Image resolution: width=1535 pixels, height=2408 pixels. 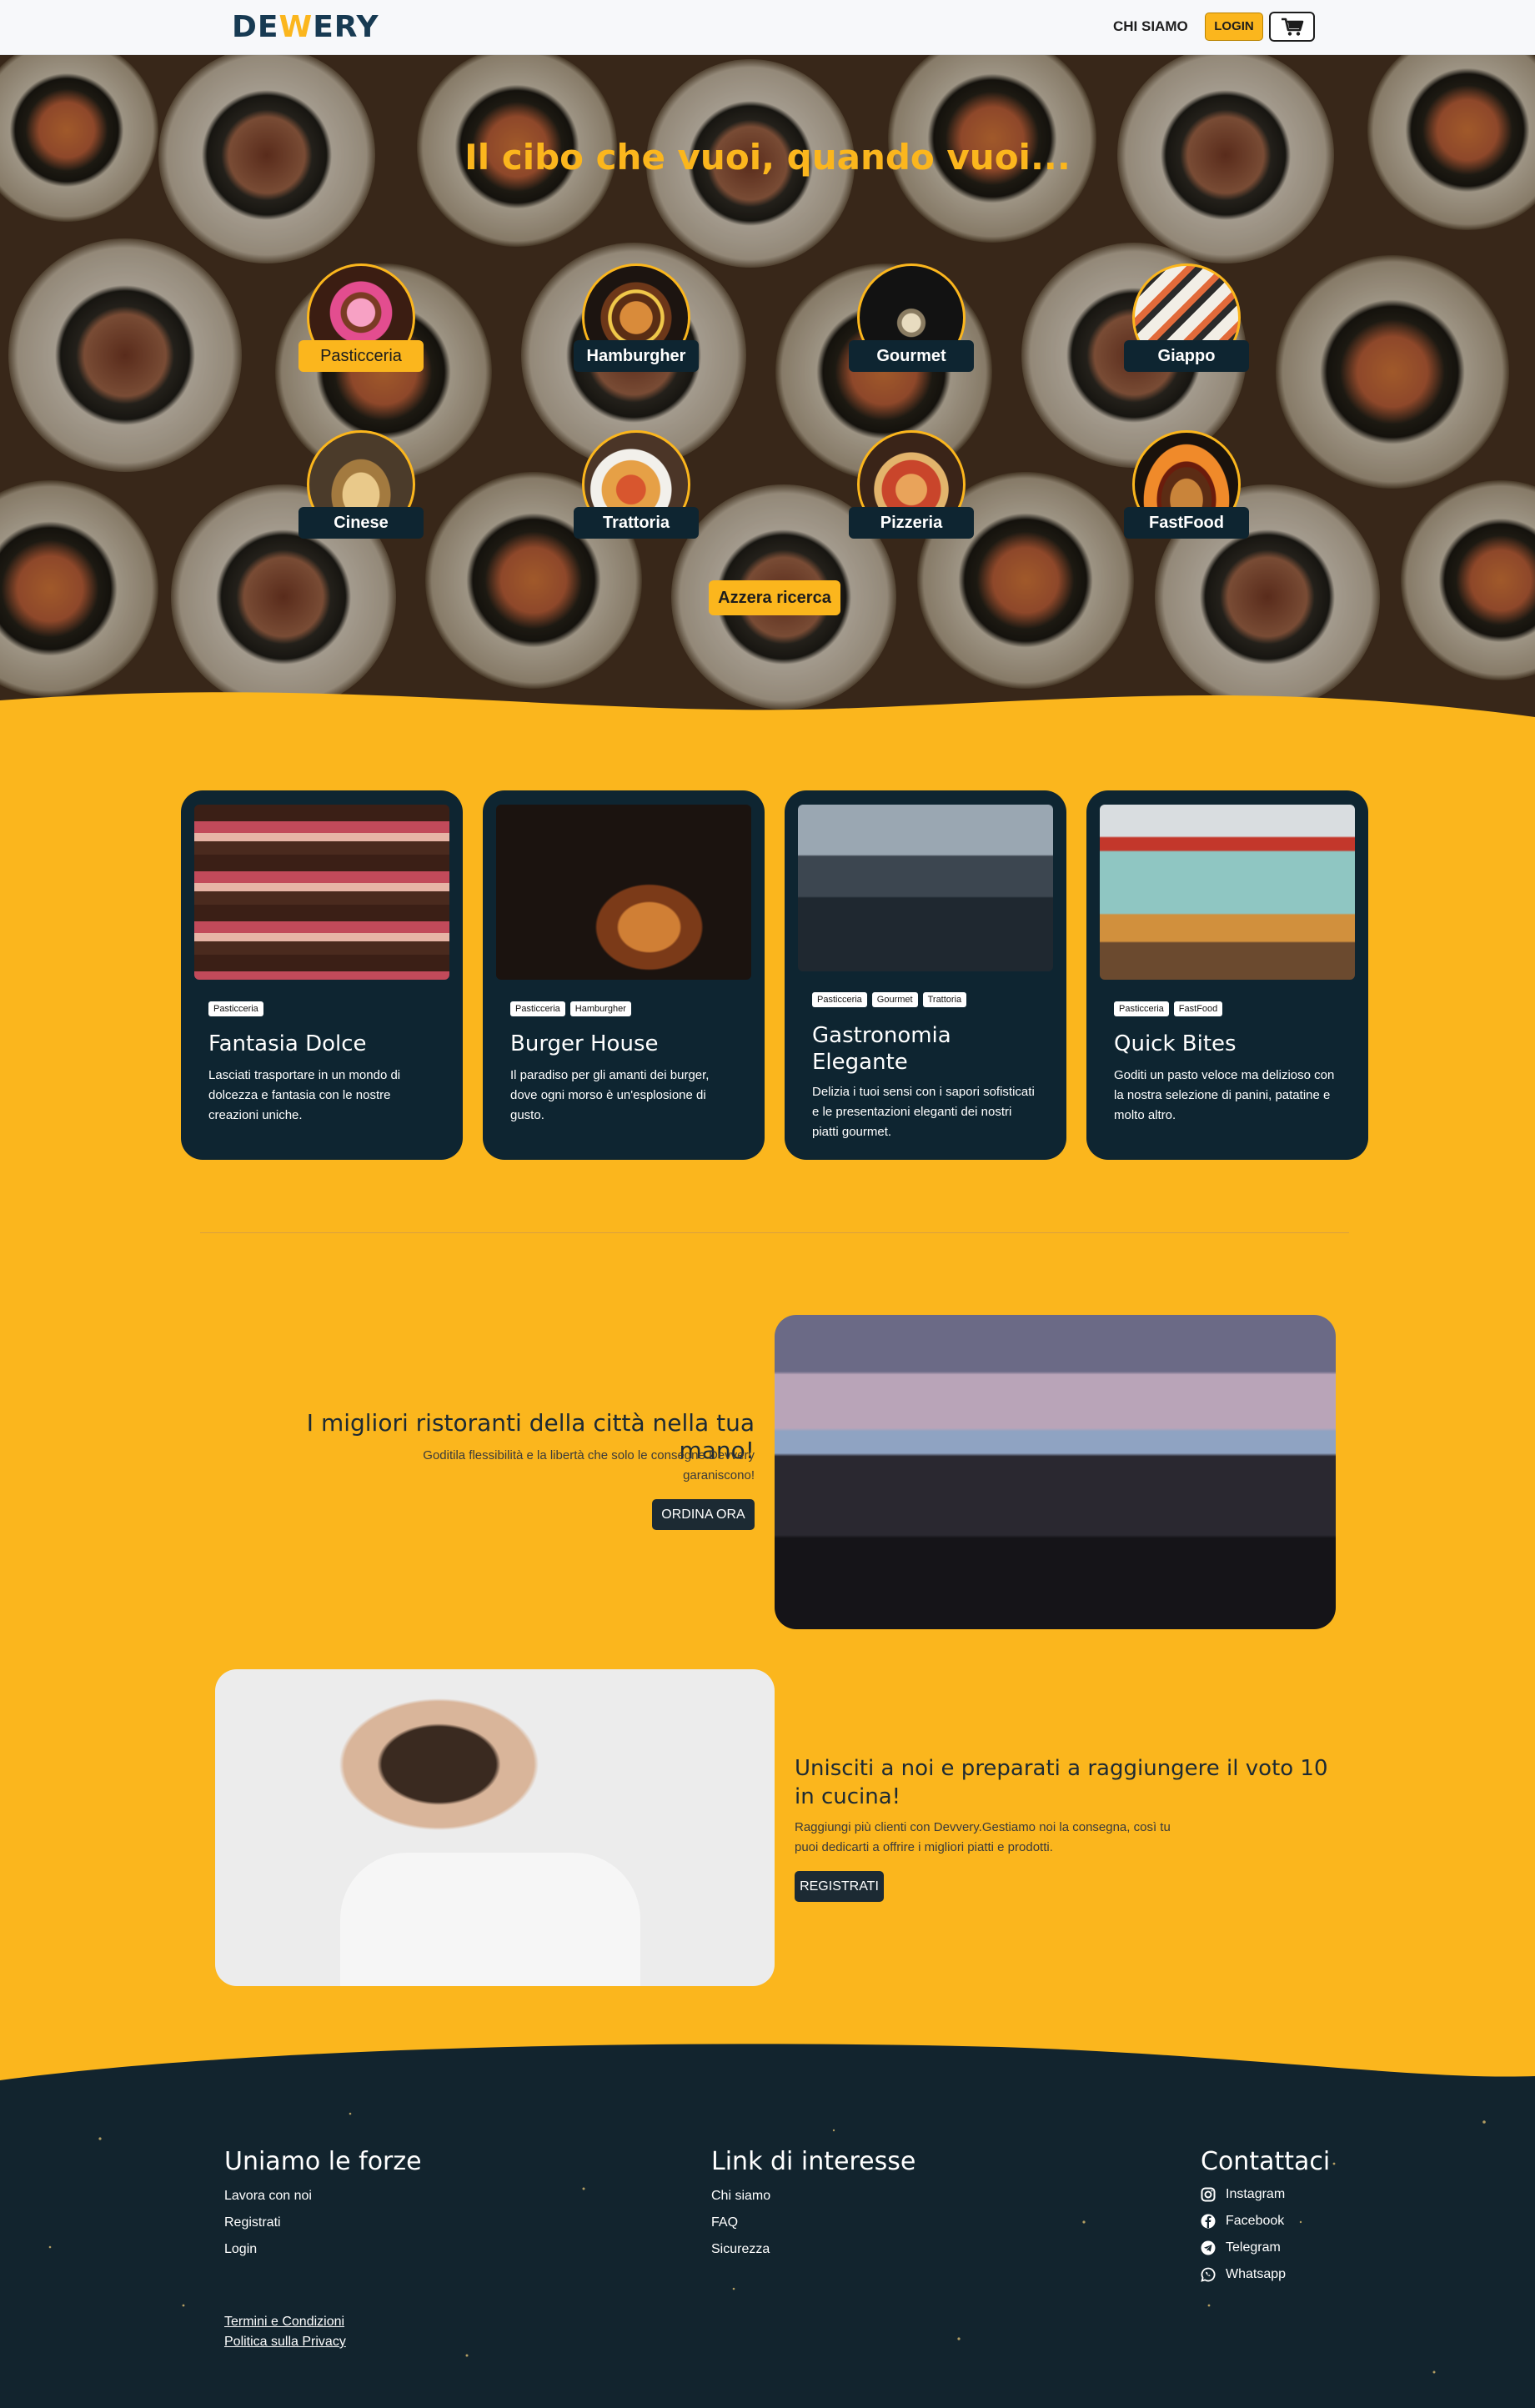 I want to click on login-button: LOGIN, so click(x=1234, y=27).